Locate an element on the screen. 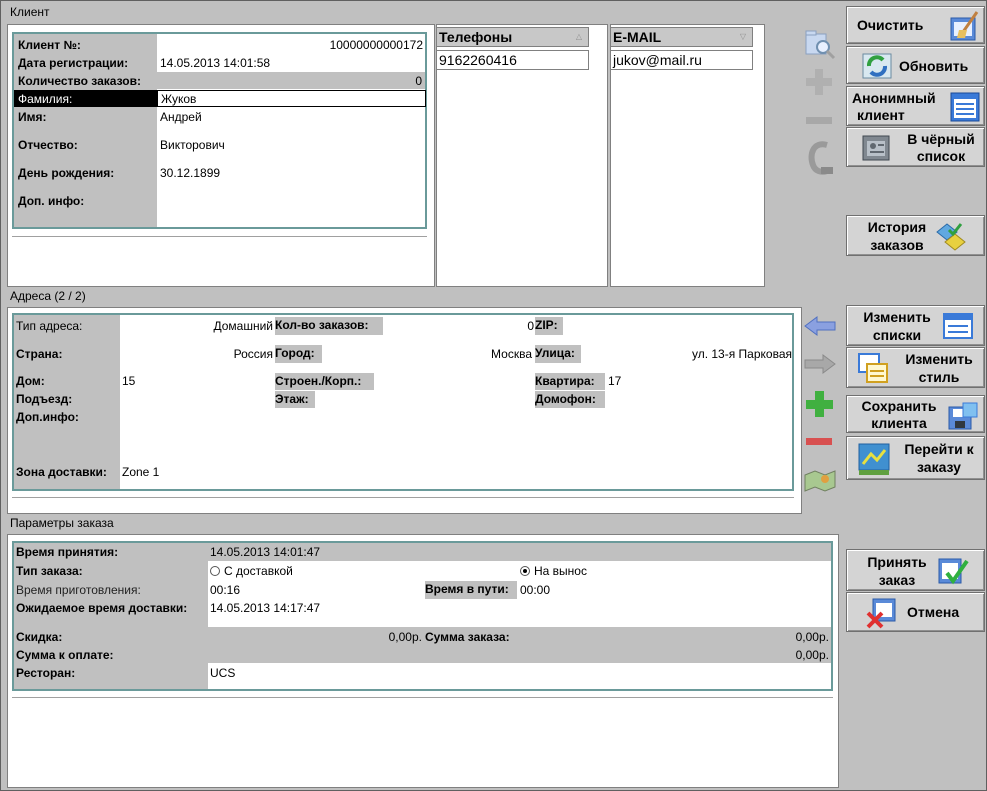  delivery-zone-value: Zone 1 is located at coordinates (140, 472).